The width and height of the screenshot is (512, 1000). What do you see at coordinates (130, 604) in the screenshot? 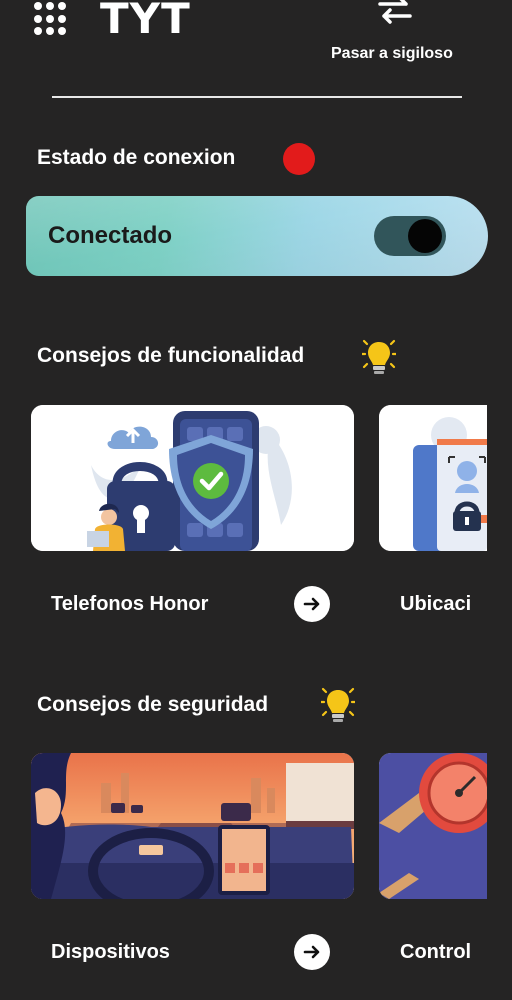
I see `tip-card-label: Telefonos Honor` at bounding box center [130, 604].